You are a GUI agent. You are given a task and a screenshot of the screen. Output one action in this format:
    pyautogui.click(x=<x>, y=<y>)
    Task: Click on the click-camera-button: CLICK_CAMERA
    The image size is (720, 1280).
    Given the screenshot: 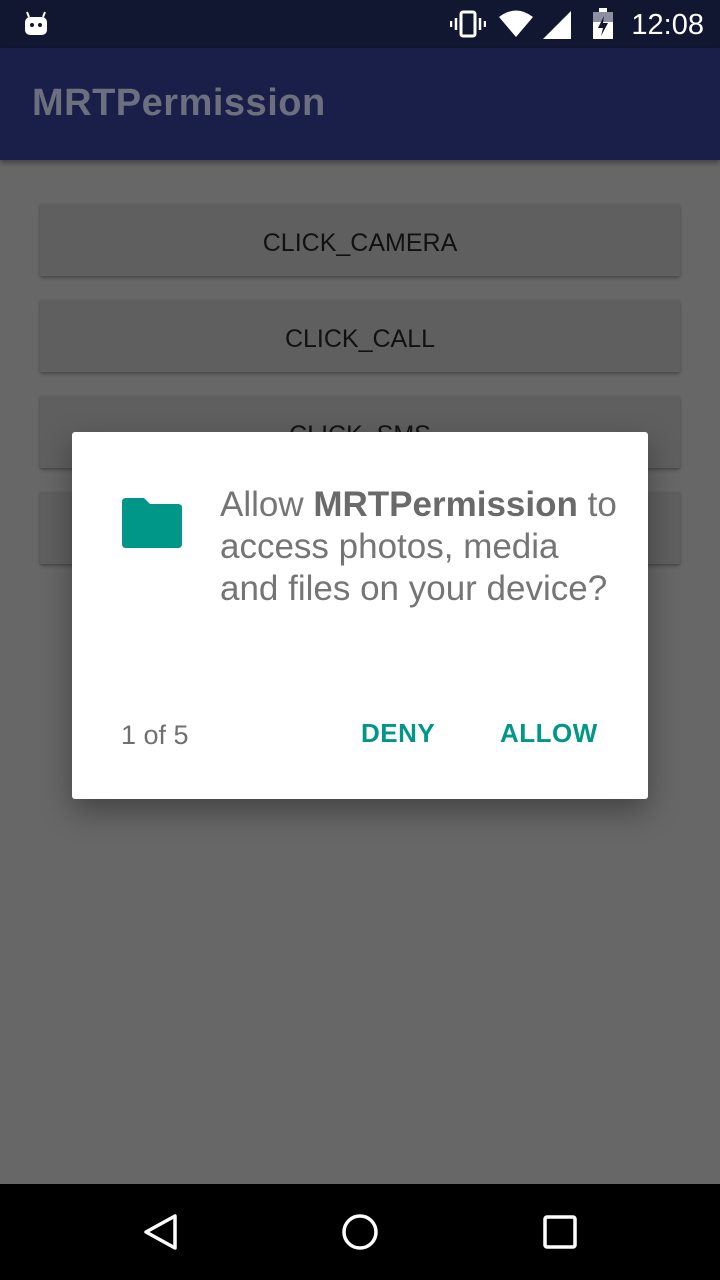 What is the action you would take?
    pyautogui.click(x=360, y=240)
    